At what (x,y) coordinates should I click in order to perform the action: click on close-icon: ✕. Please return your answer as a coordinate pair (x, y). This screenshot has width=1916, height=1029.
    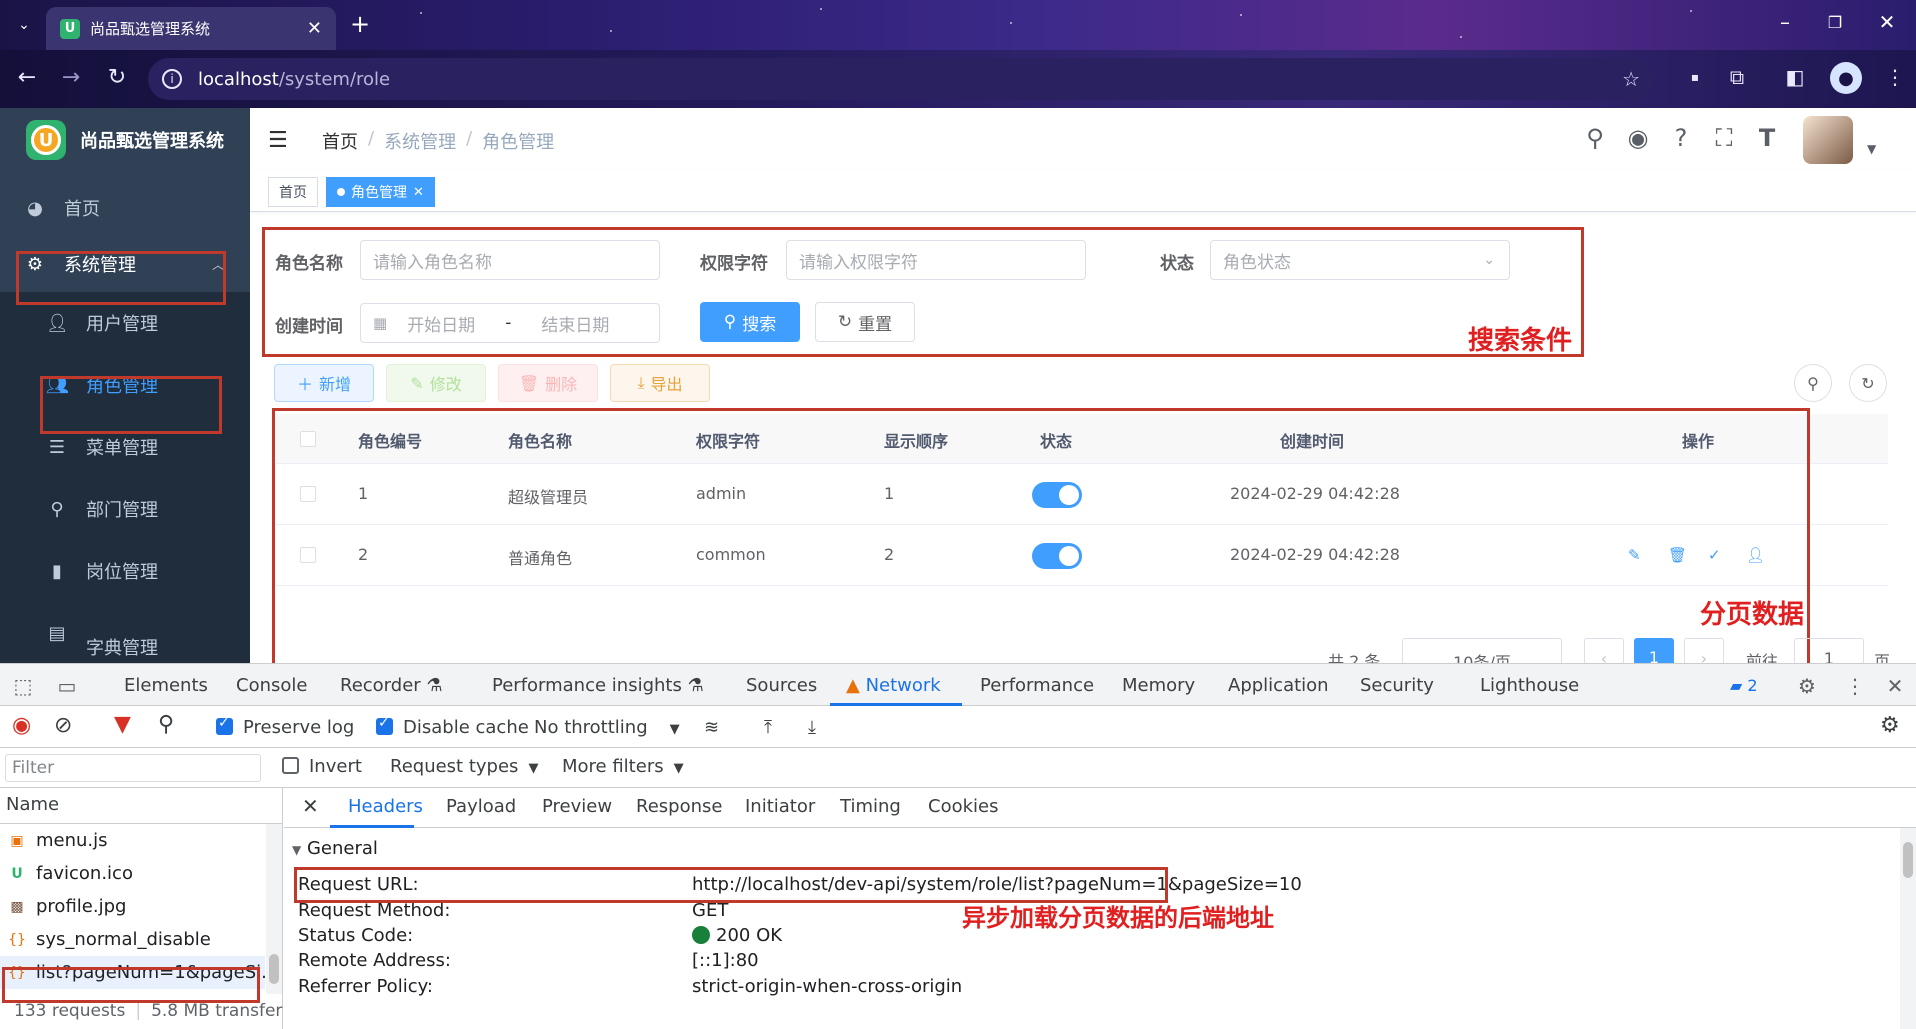
    Looking at the image, I should click on (418, 192).